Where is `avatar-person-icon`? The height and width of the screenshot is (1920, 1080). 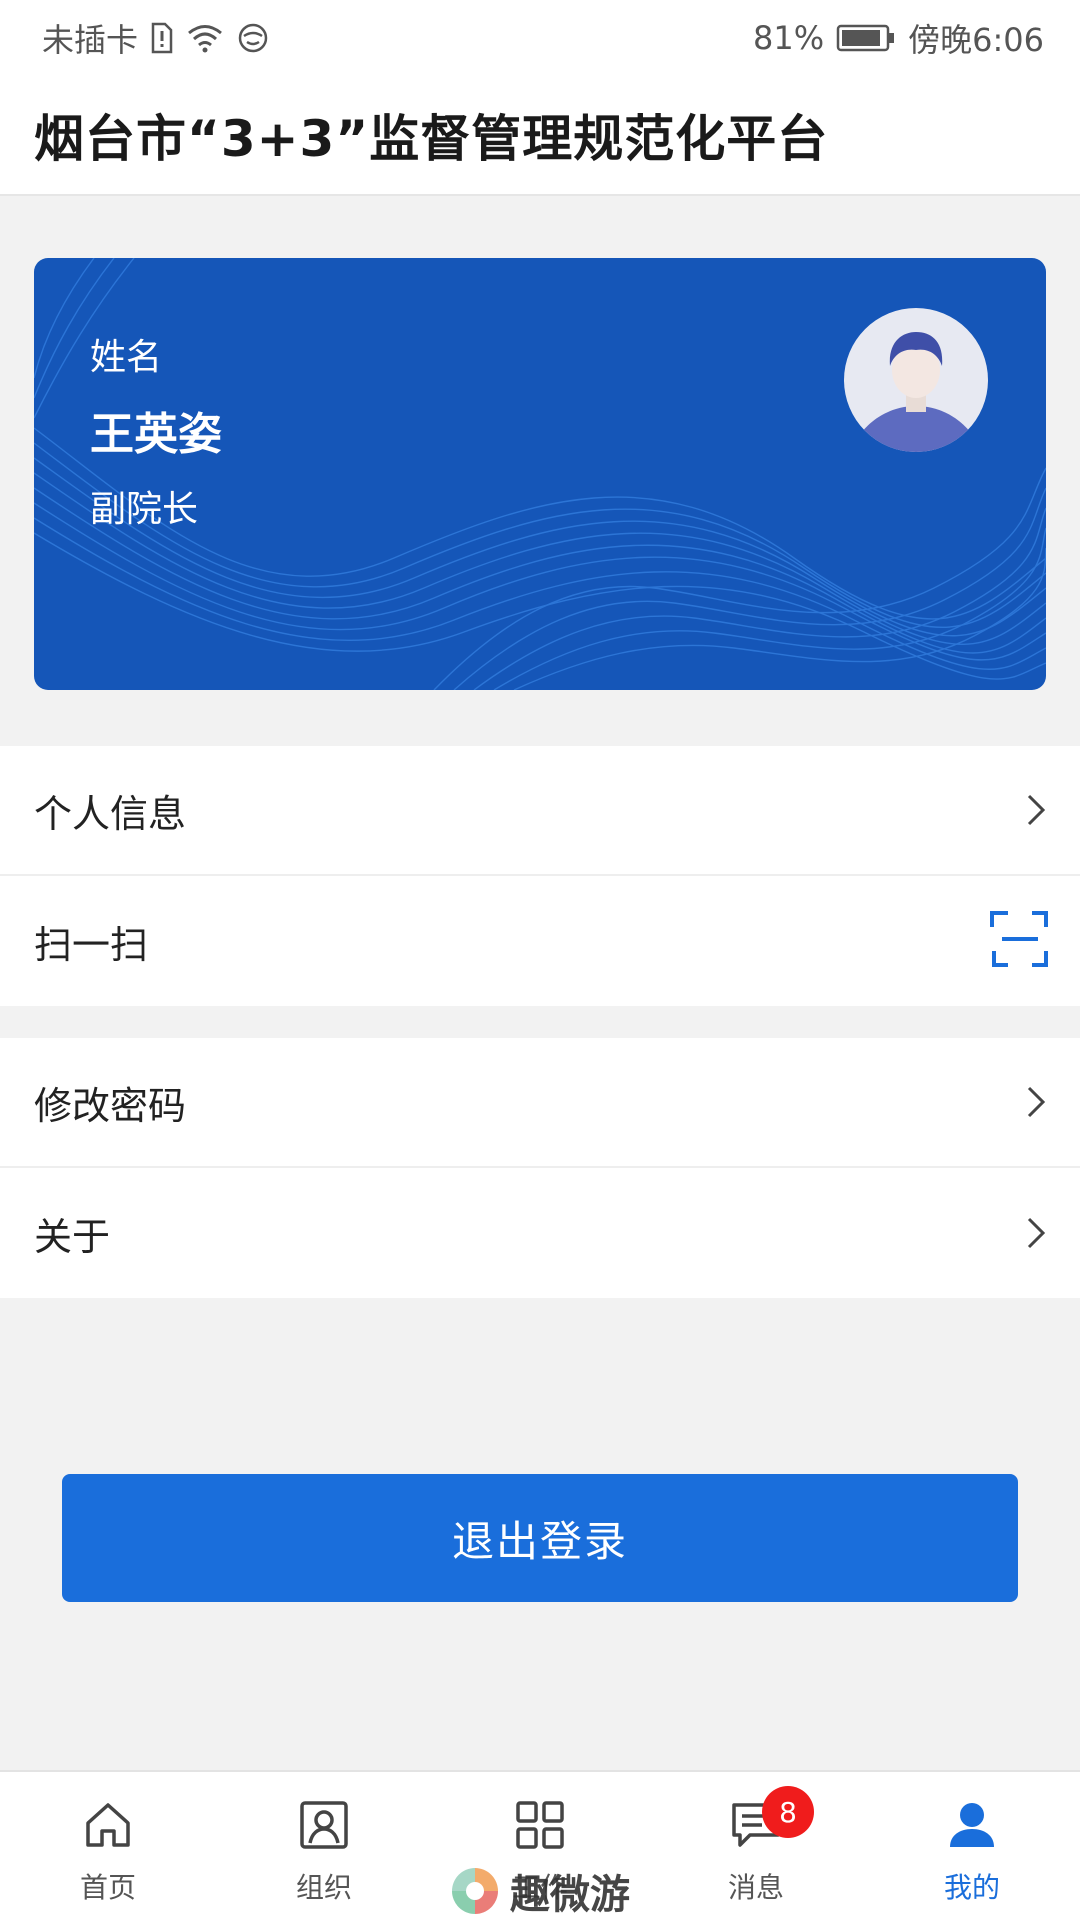
avatar-person-icon is located at coordinates (916, 392).